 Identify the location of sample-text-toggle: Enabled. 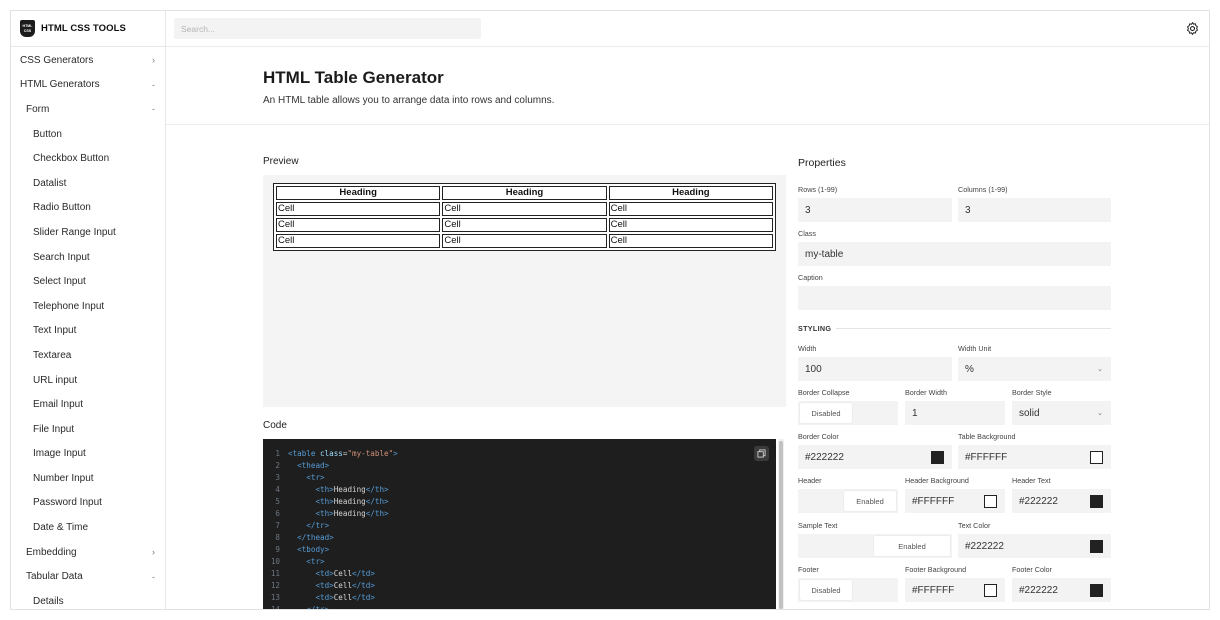
(875, 546).